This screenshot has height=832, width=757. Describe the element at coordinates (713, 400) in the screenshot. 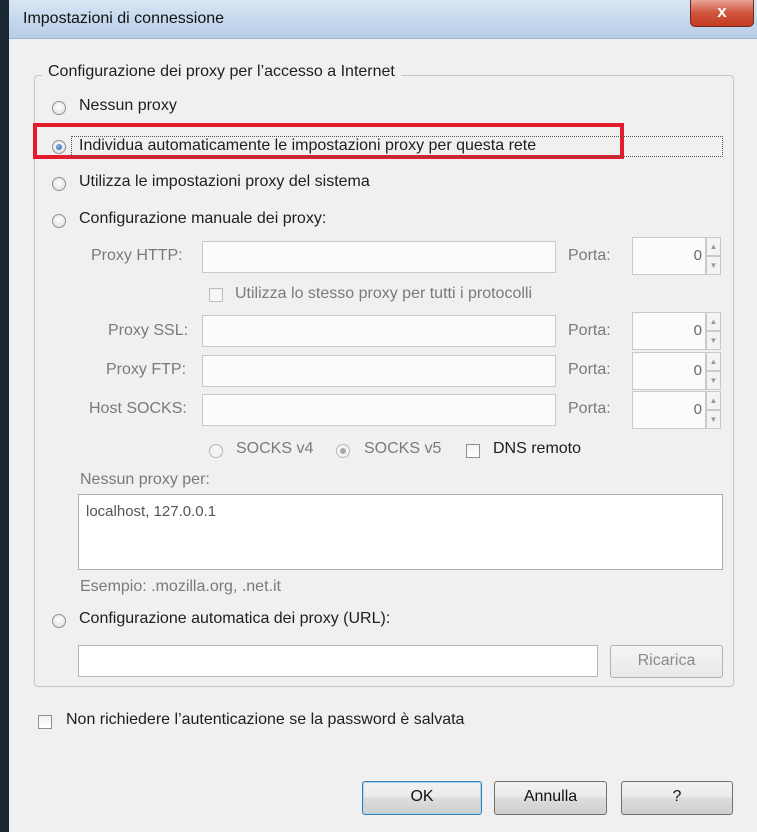

I see `socks-port-up-icon: ▲` at that location.